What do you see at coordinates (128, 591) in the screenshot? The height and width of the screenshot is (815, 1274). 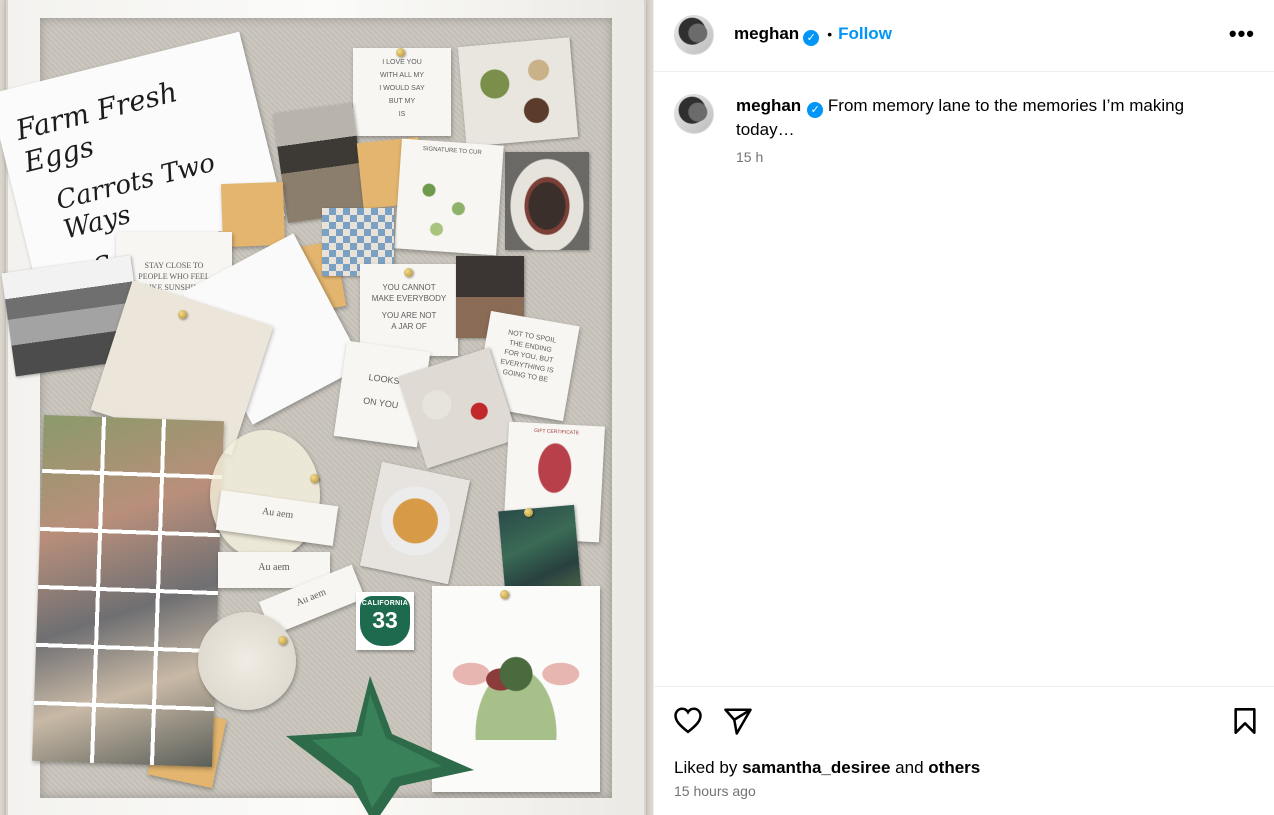 I see `photo-grid` at bounding box center [128, 591].